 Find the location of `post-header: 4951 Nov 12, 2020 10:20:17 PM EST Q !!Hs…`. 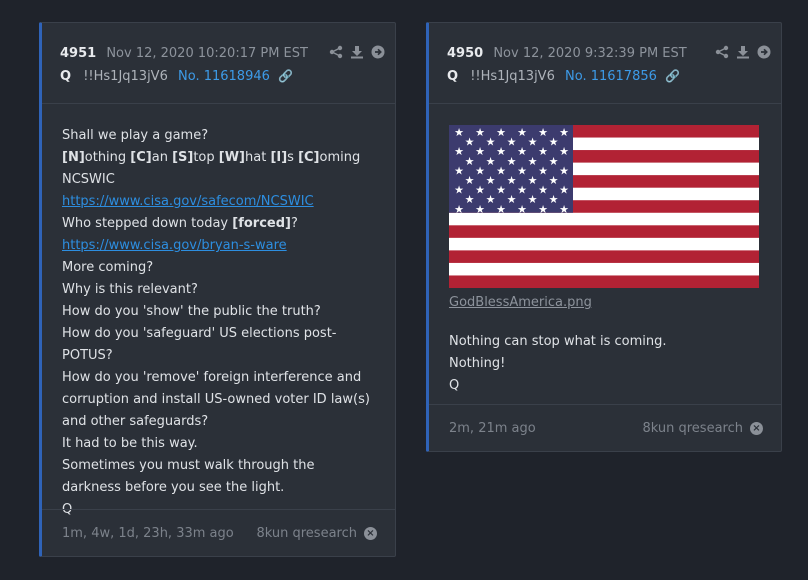

post-header: 4951 Nov 12, 2020 10:20:17 PM EST Q !!Hs… is located at coordinates (218, 63).